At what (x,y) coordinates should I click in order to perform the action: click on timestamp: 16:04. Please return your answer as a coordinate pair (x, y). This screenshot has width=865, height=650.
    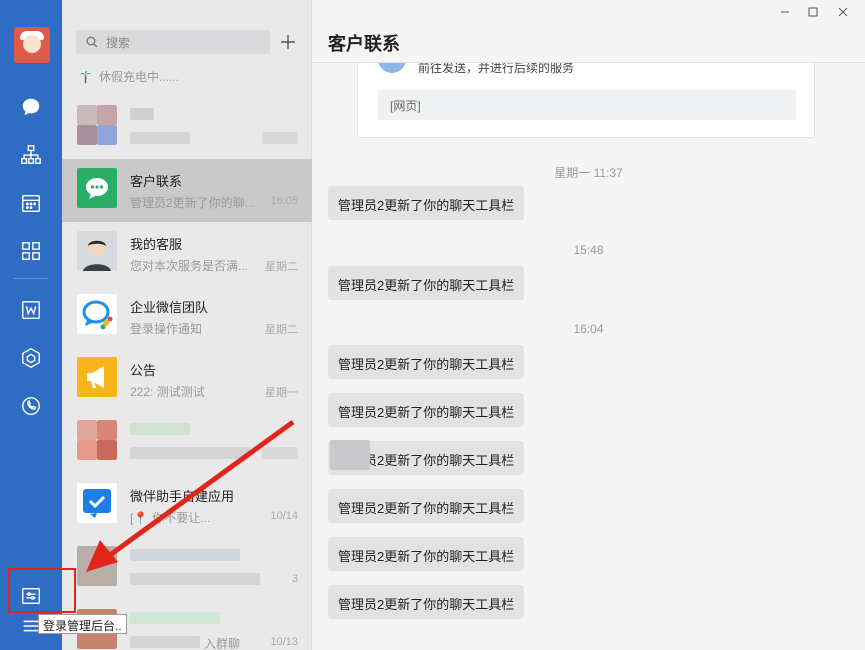
    Looking at the image, I should click on (588, 329).